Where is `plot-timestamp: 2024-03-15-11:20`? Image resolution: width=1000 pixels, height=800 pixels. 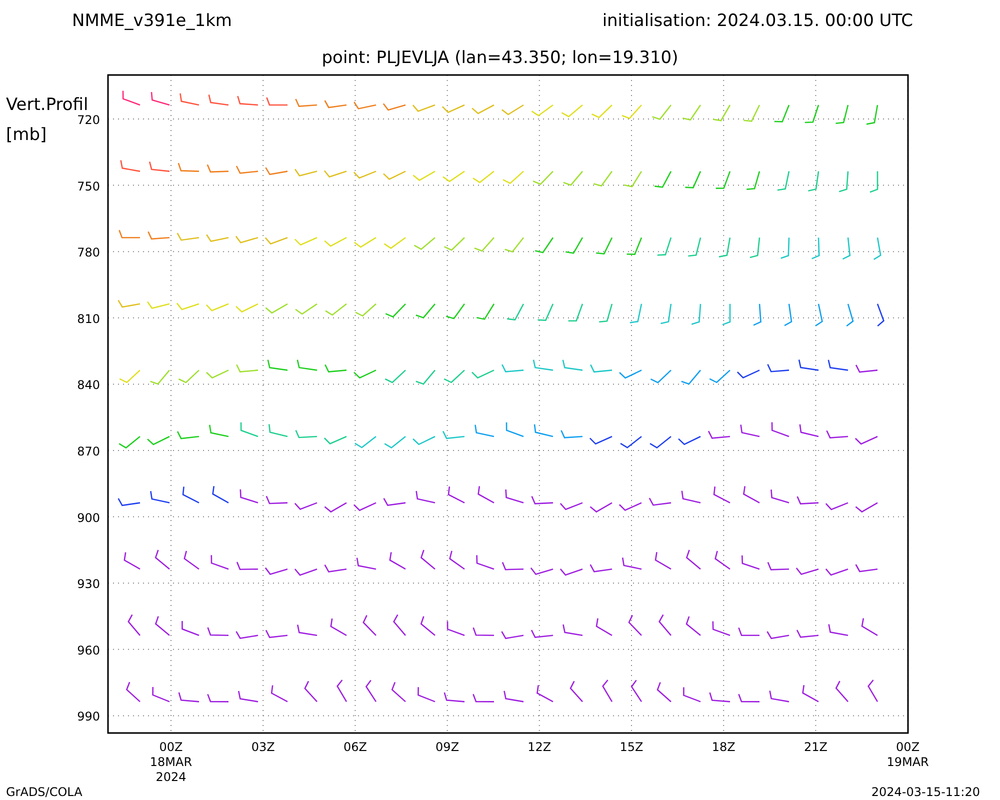 plot-timestamp: 2024-03-15-11:20 is located at coordinates (925, 792).